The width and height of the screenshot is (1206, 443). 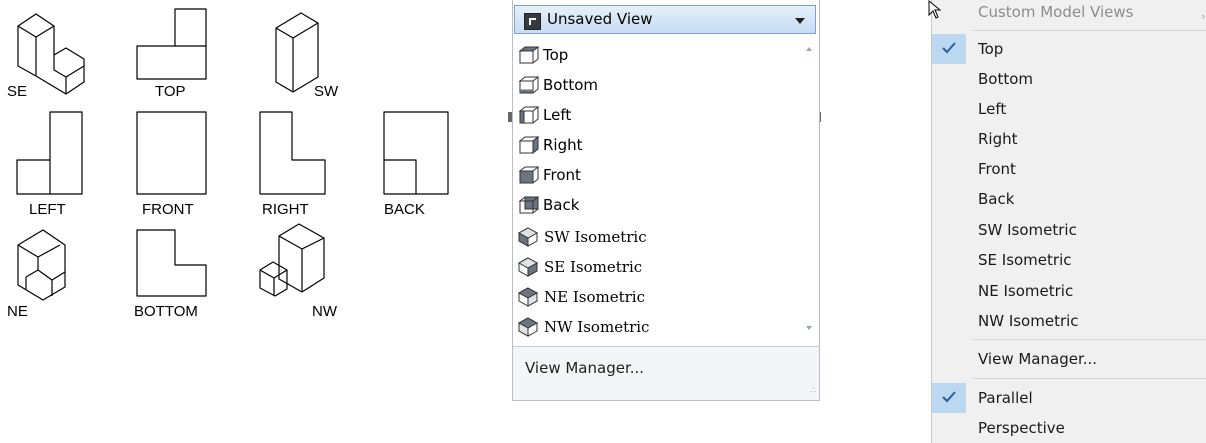 What do you see at coordinates (654, 175) in the screenshot?
I see `dropdown-item-front: Front` at bounding box center [654, 175].